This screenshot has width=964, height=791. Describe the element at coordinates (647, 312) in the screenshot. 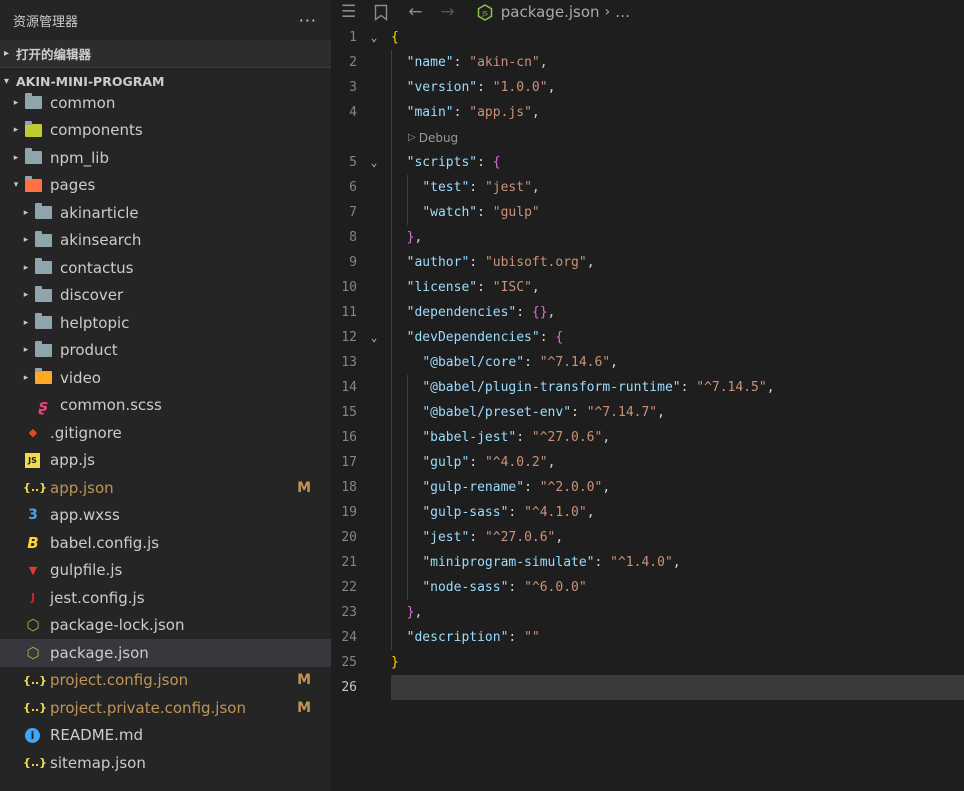

I see `code-line: 11 "dependencies": {},` at that location.